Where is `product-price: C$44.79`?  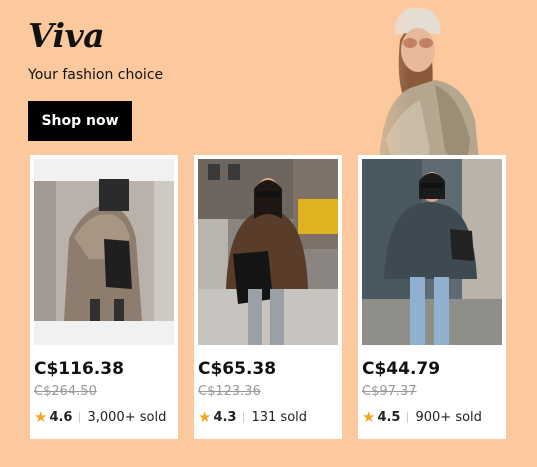 product-price: C$44.79 is located at coordinates (401, 369).